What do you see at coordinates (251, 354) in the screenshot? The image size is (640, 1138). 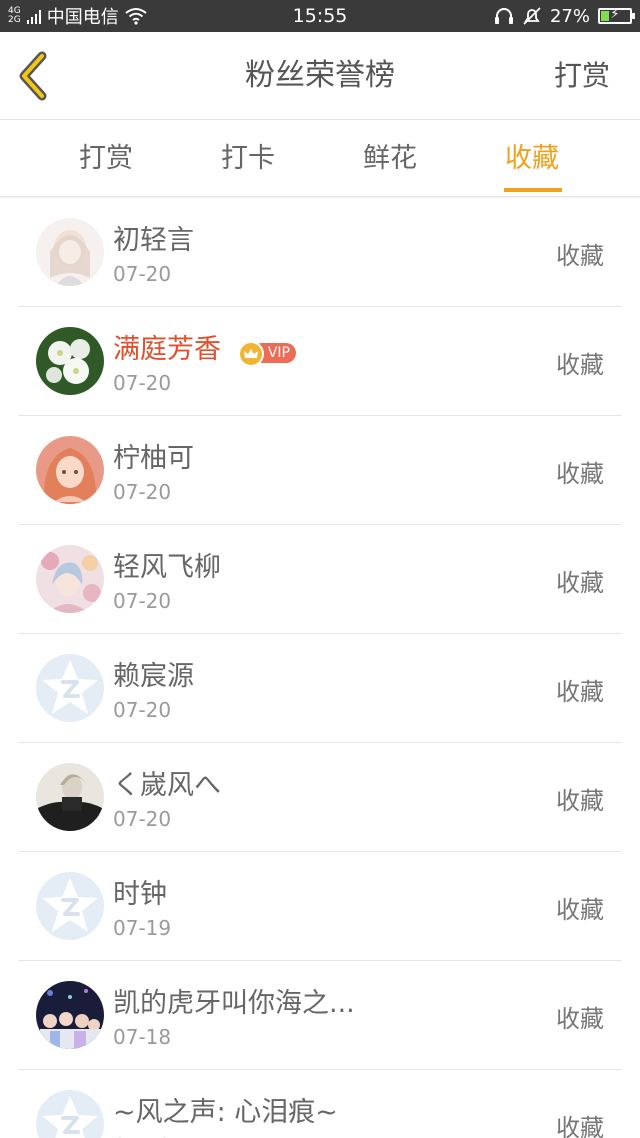 I see `crown-icon` at bounding box center [251, 354].